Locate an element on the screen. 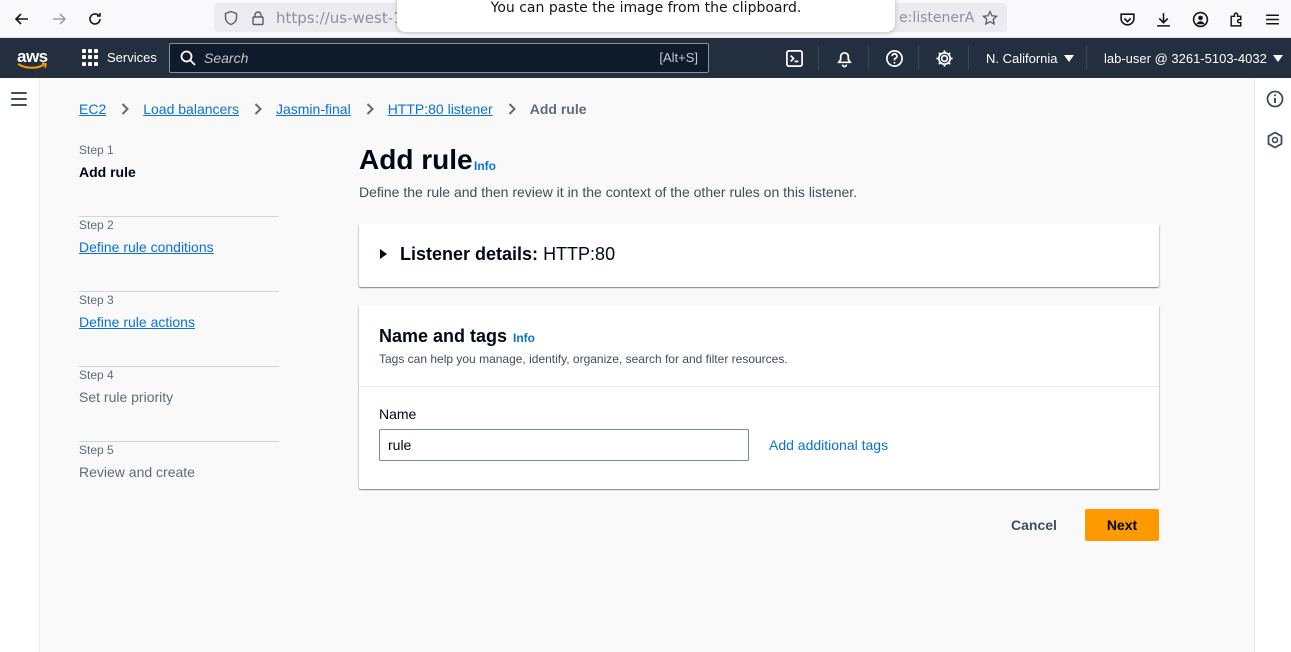  account-label: lab-user @ 3261-5103-4032 is located at coordinates (1185, 58).